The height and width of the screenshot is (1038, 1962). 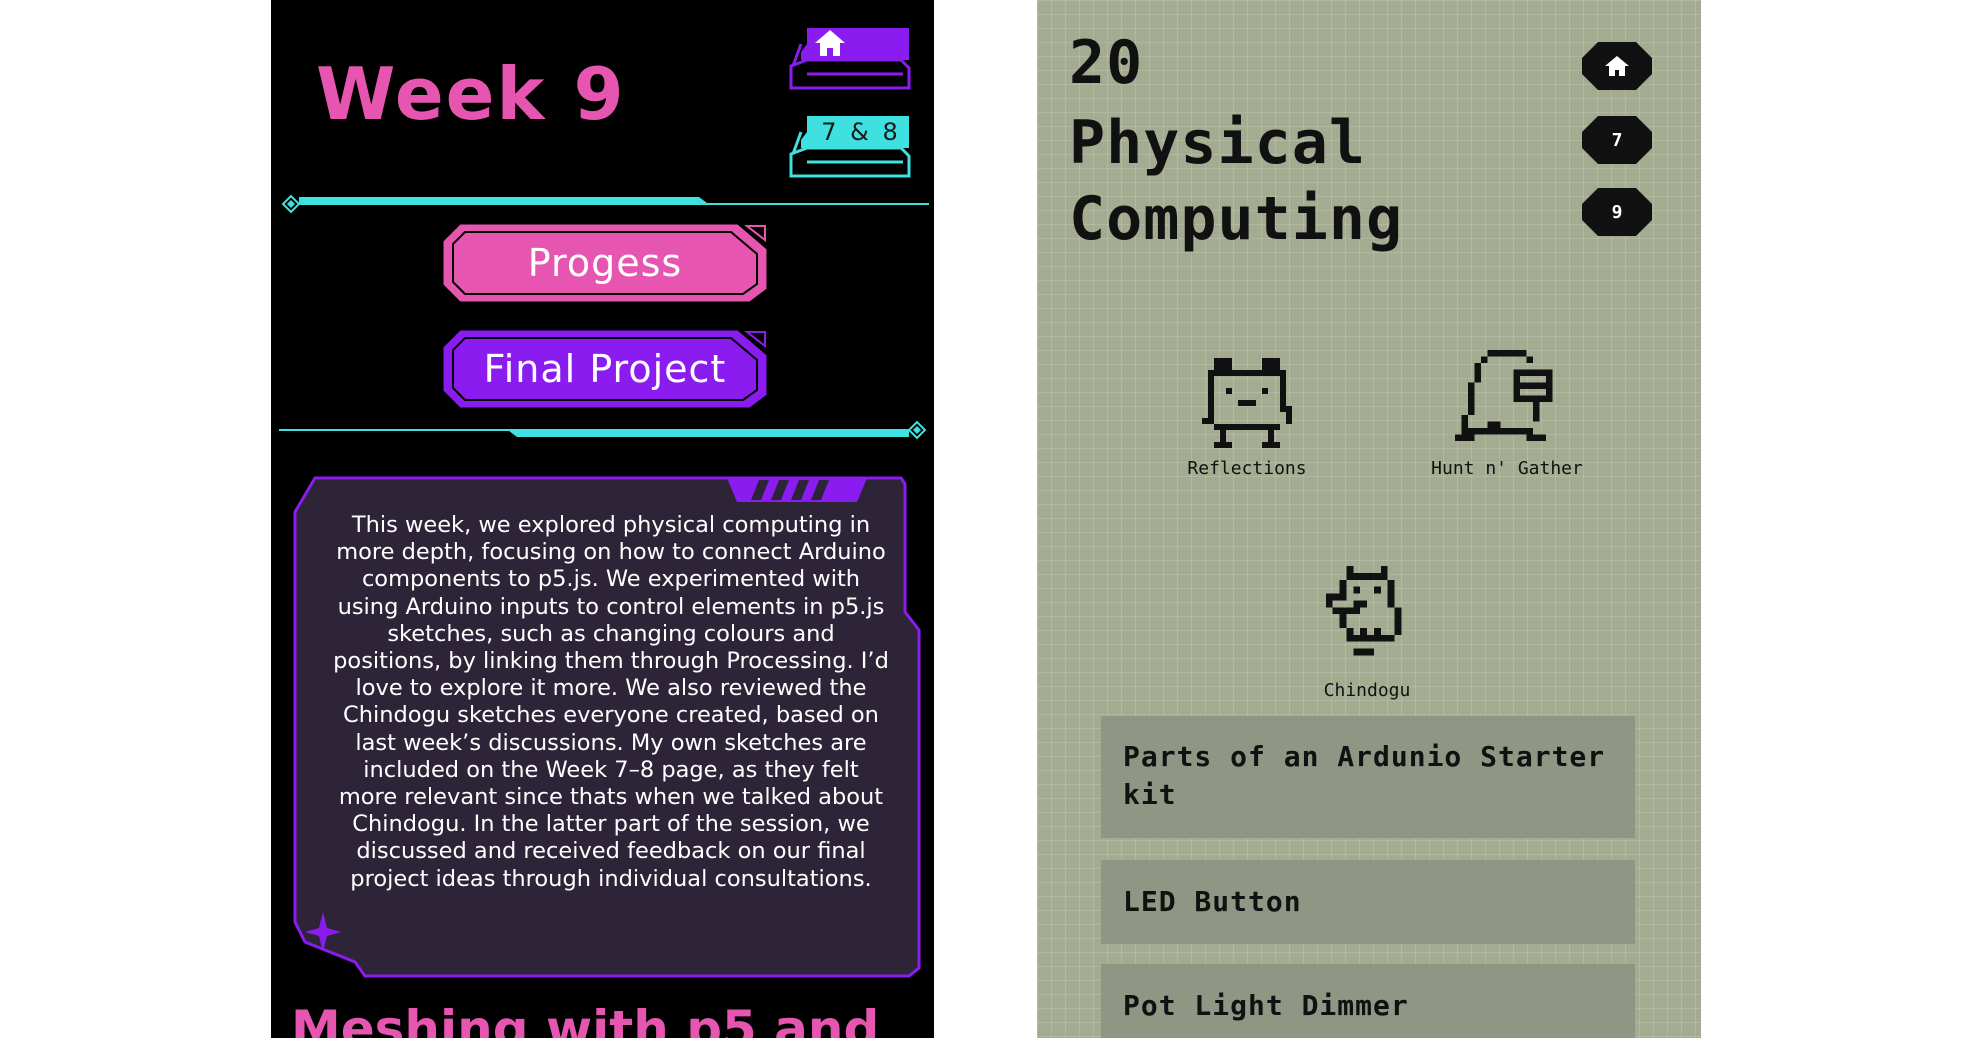 I want to click on bottom-divider, so click(x=603, y=430).